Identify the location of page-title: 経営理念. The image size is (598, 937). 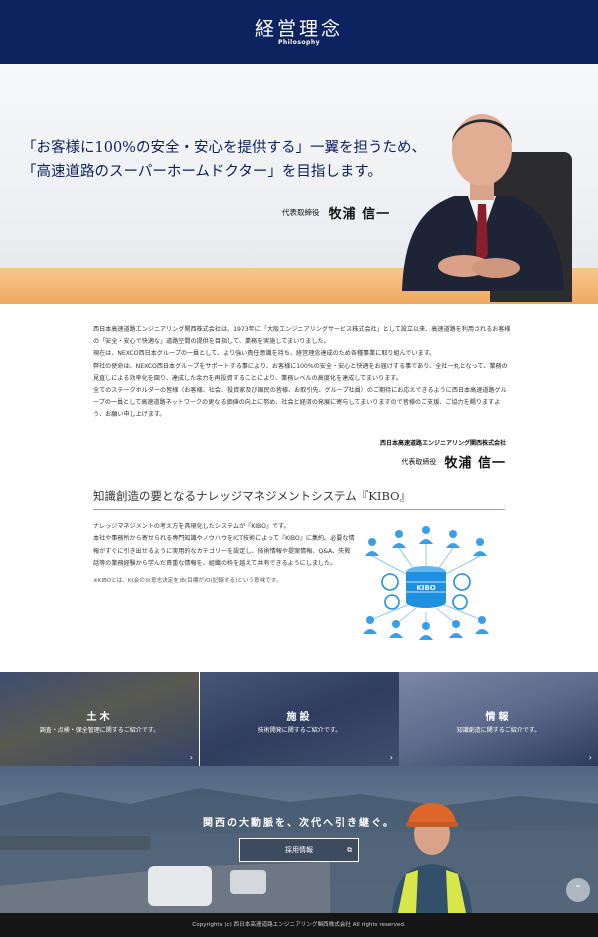
(298, 29).